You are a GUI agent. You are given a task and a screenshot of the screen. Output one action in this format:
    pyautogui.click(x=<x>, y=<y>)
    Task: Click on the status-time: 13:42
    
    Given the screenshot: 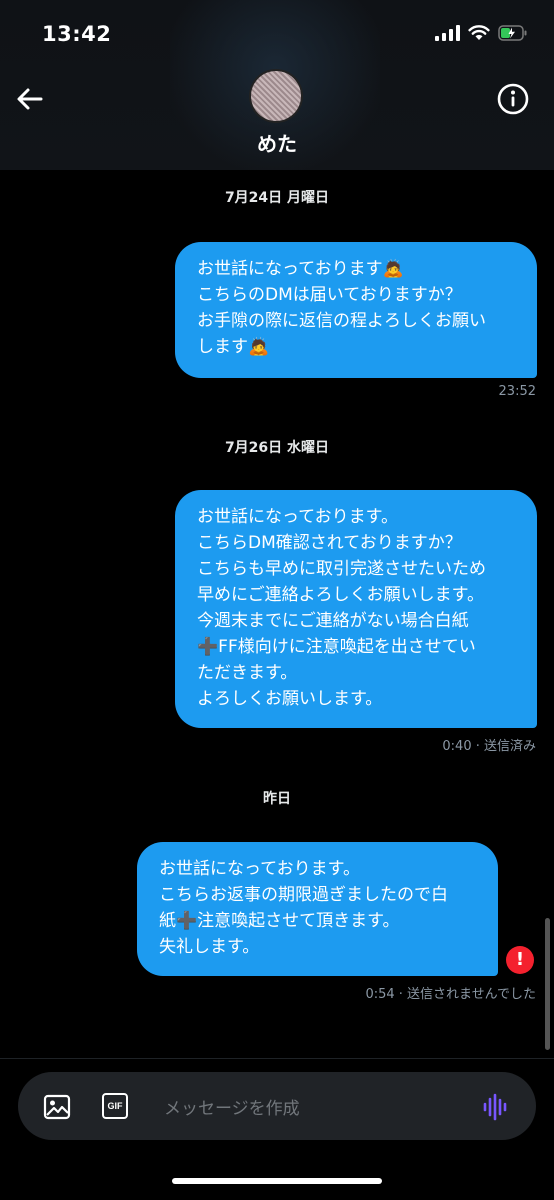 What is the action you would take?
    pyautogui.click(x=77, y=34)
    